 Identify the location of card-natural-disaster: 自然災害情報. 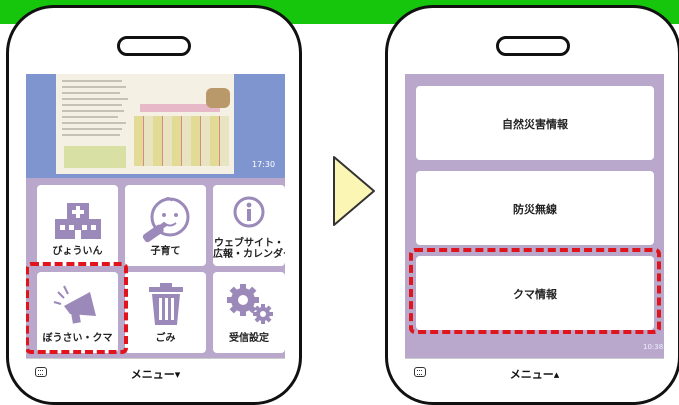
(535, 123).